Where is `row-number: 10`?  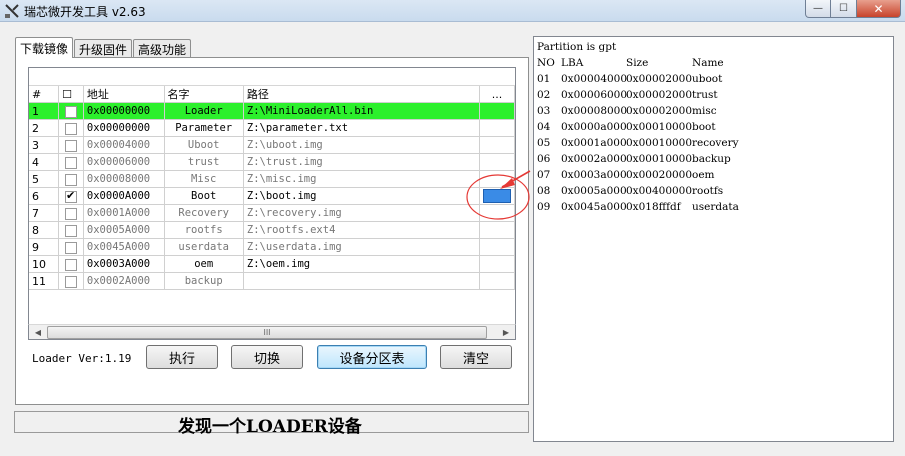 row-number: 10 is located at coordinates (44, 264).